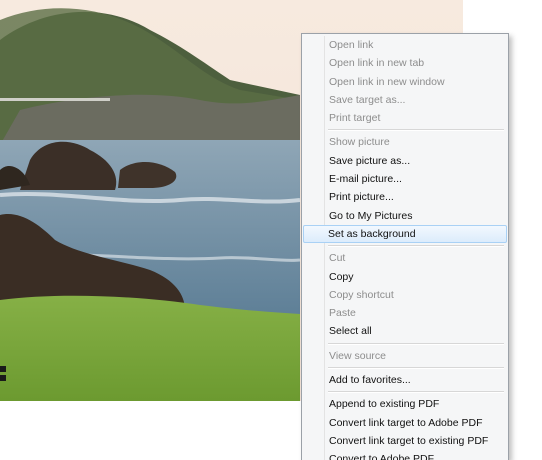  I want to click on menu-item-go-to-my-pictures: Go to My Pictures, so click(405, 216).